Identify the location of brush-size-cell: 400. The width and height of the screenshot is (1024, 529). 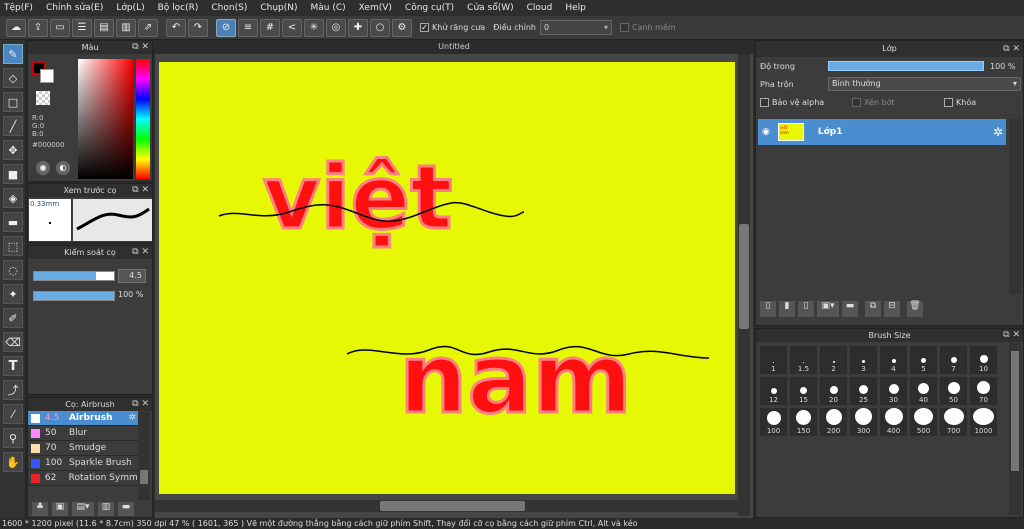
(893, 422).